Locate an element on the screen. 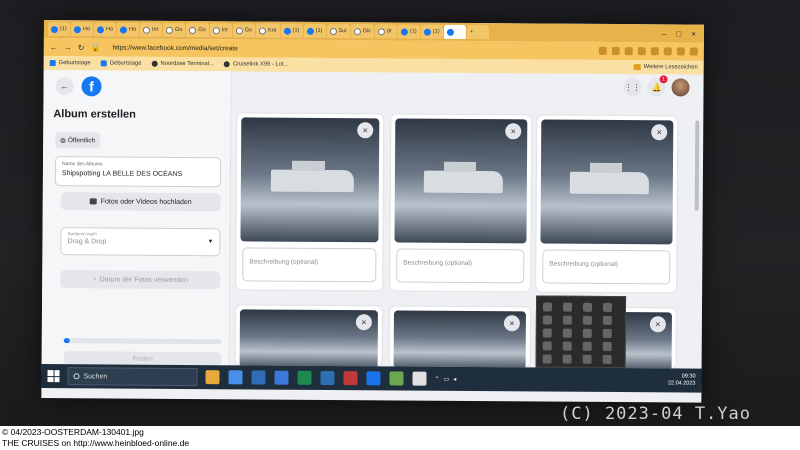 This screenshot has width=800, height=450. volume-icon: ◂ is located at coordinates (454, 378).